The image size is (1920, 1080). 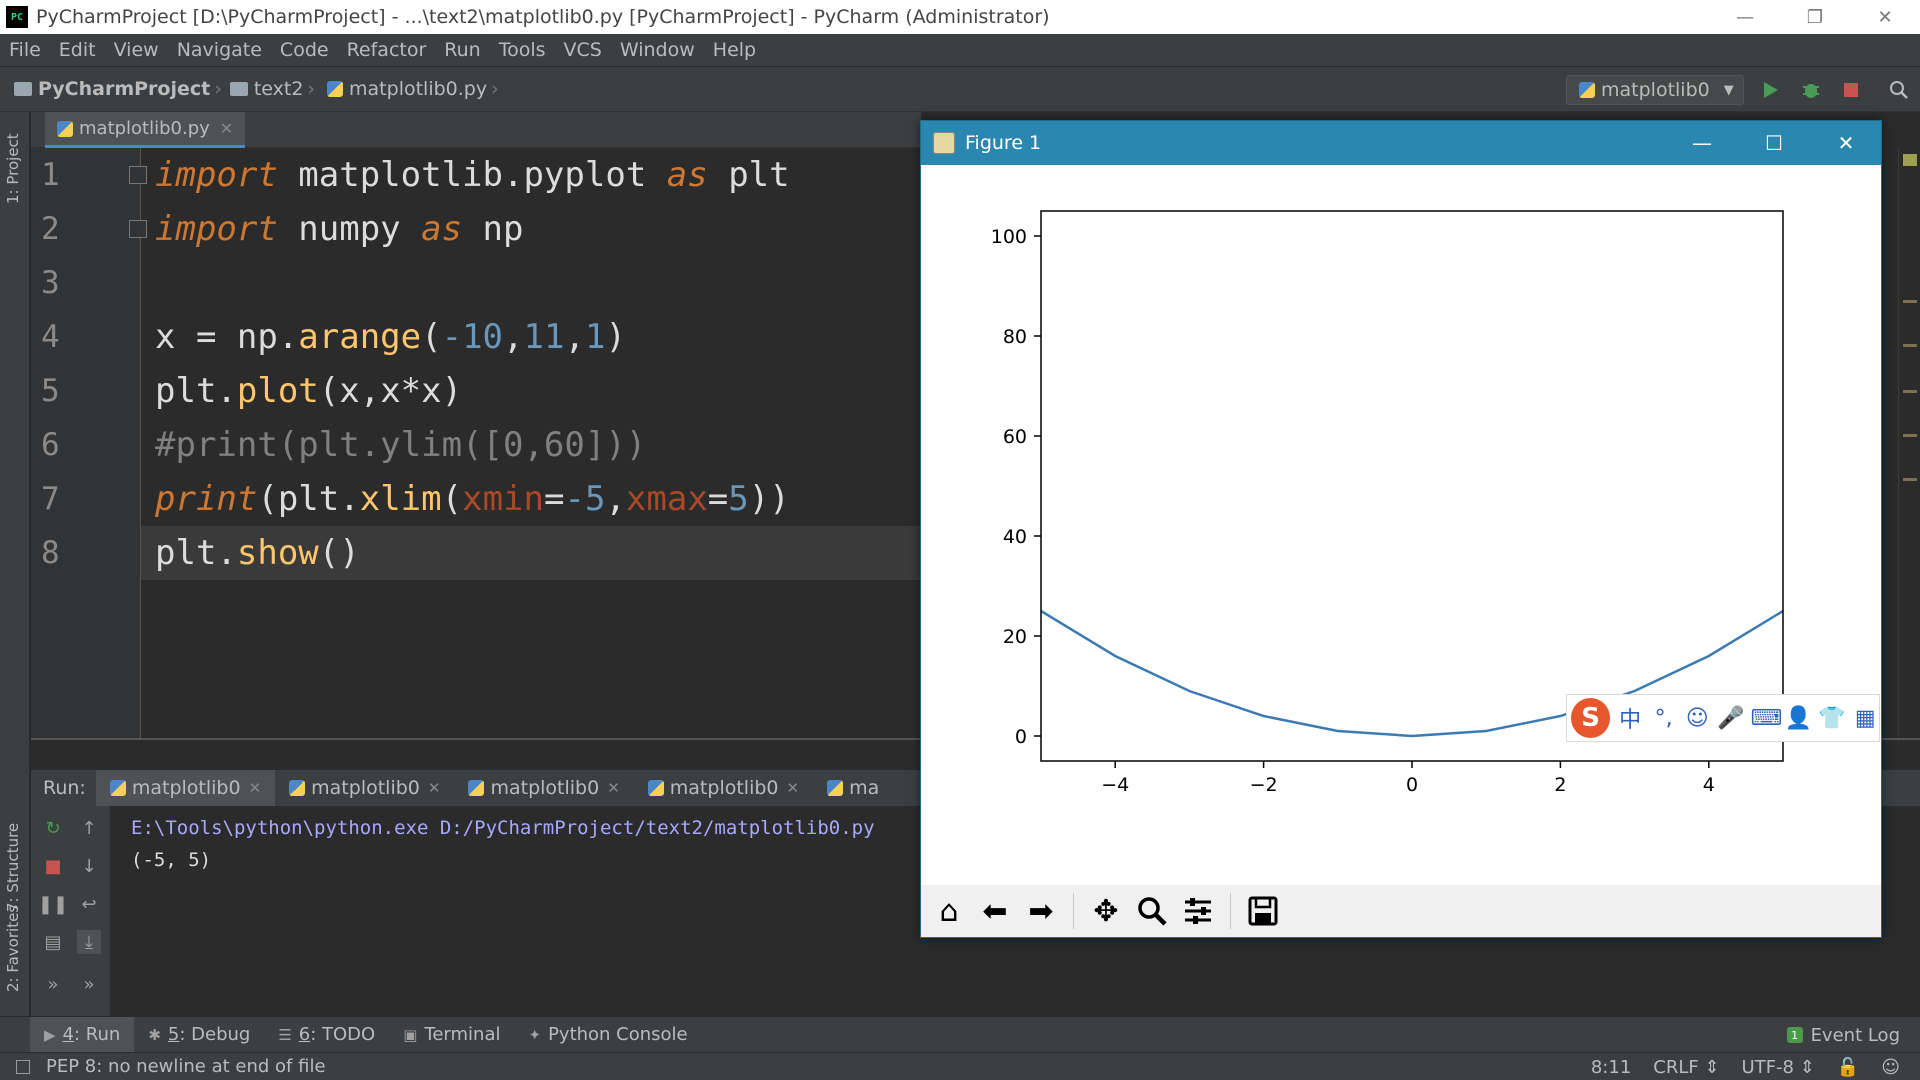 What do you see at coordinates (77, 50) in the screenshot?
I see `menu-edit: Edit` at bounding box center [77, 50].